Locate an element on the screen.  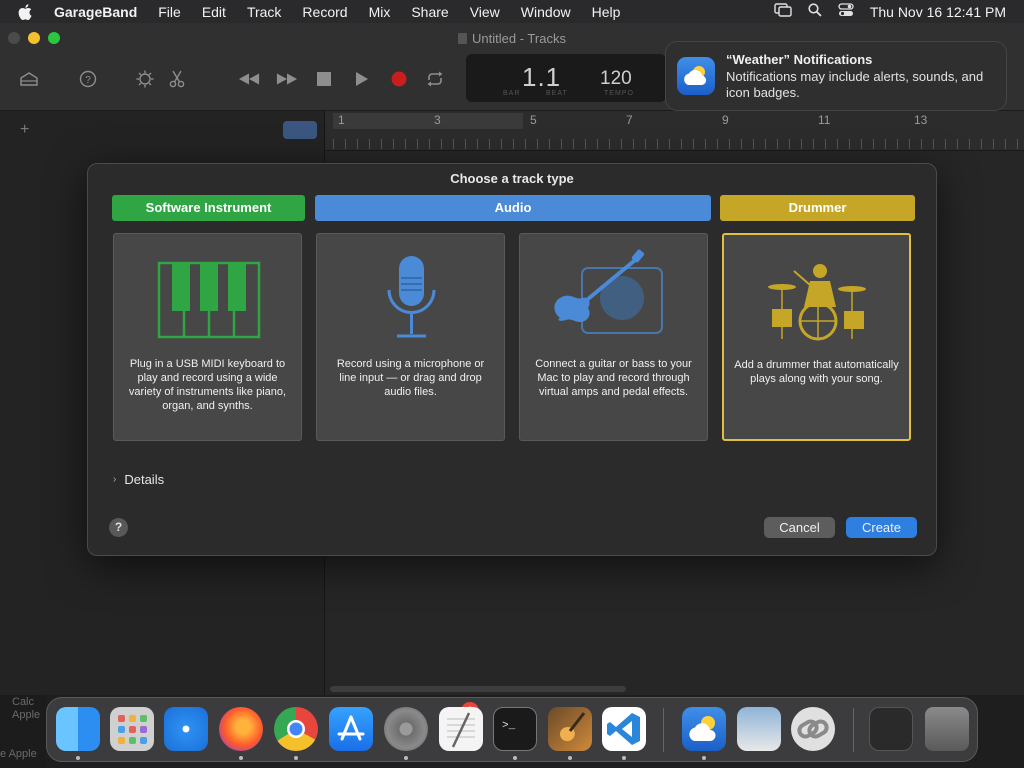
downloads-stack-icon is located at coordinates (891, 729).